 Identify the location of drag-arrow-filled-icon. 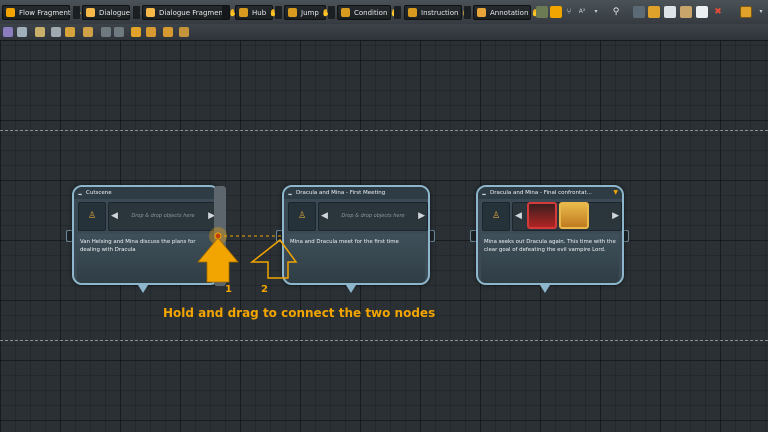
(218, 260).